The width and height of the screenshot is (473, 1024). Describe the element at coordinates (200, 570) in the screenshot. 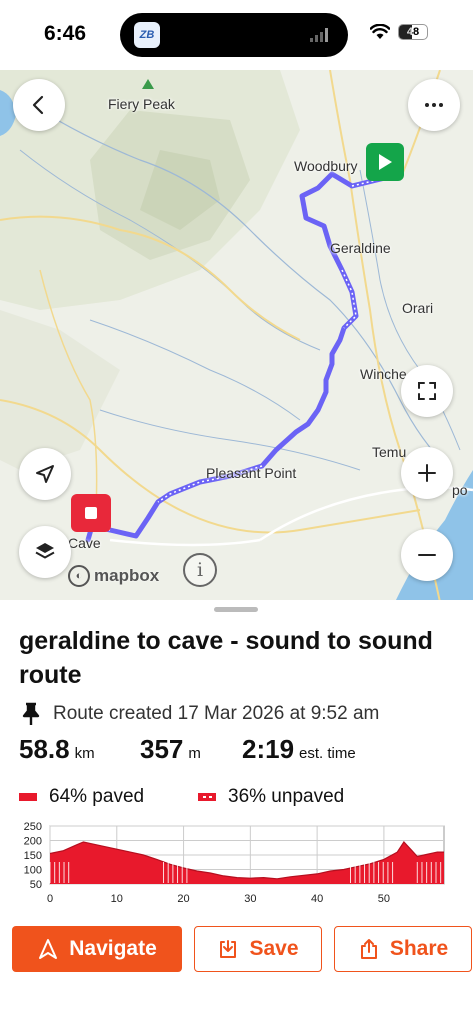

I see `map-info-button: i` at that location.